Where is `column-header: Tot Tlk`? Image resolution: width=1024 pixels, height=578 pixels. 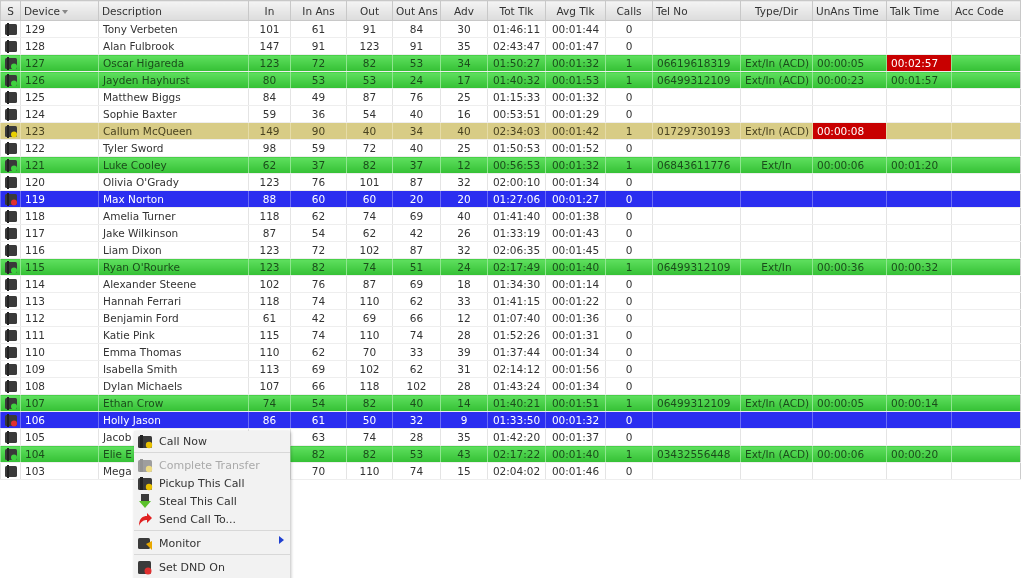 column-header: Tot Tlk is located at coordinates (516, 10).